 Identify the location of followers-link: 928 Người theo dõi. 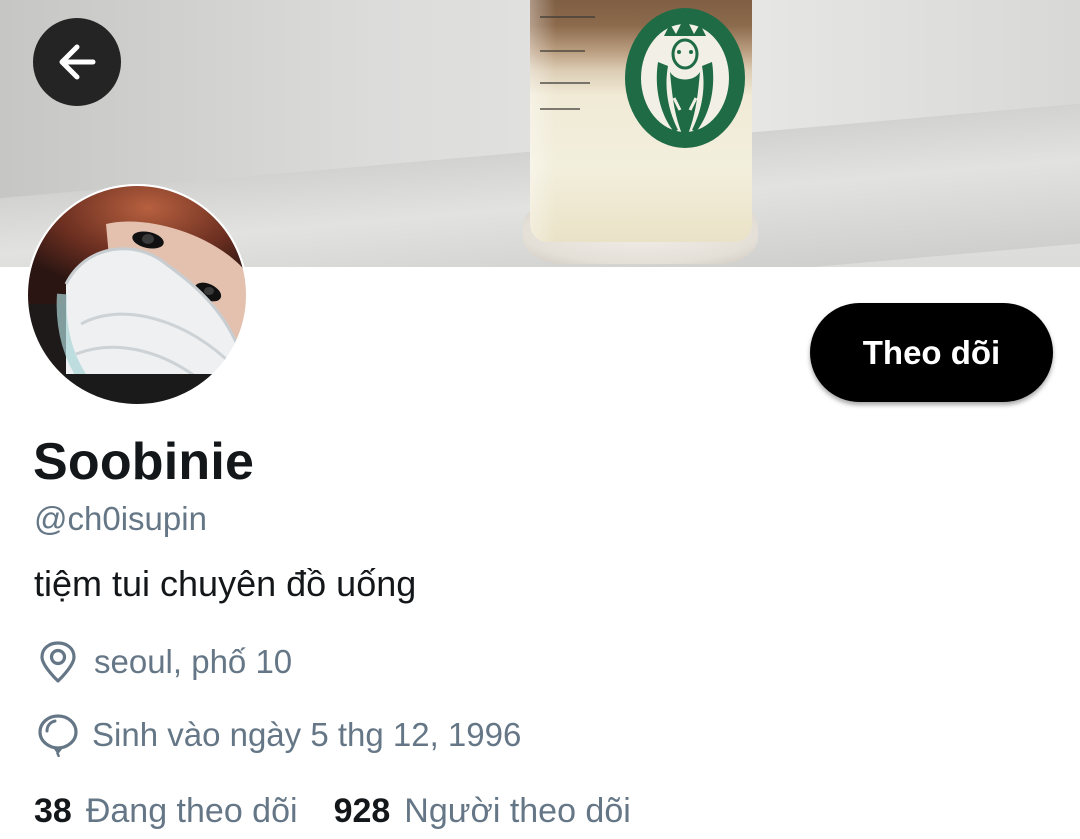
(482, 811).